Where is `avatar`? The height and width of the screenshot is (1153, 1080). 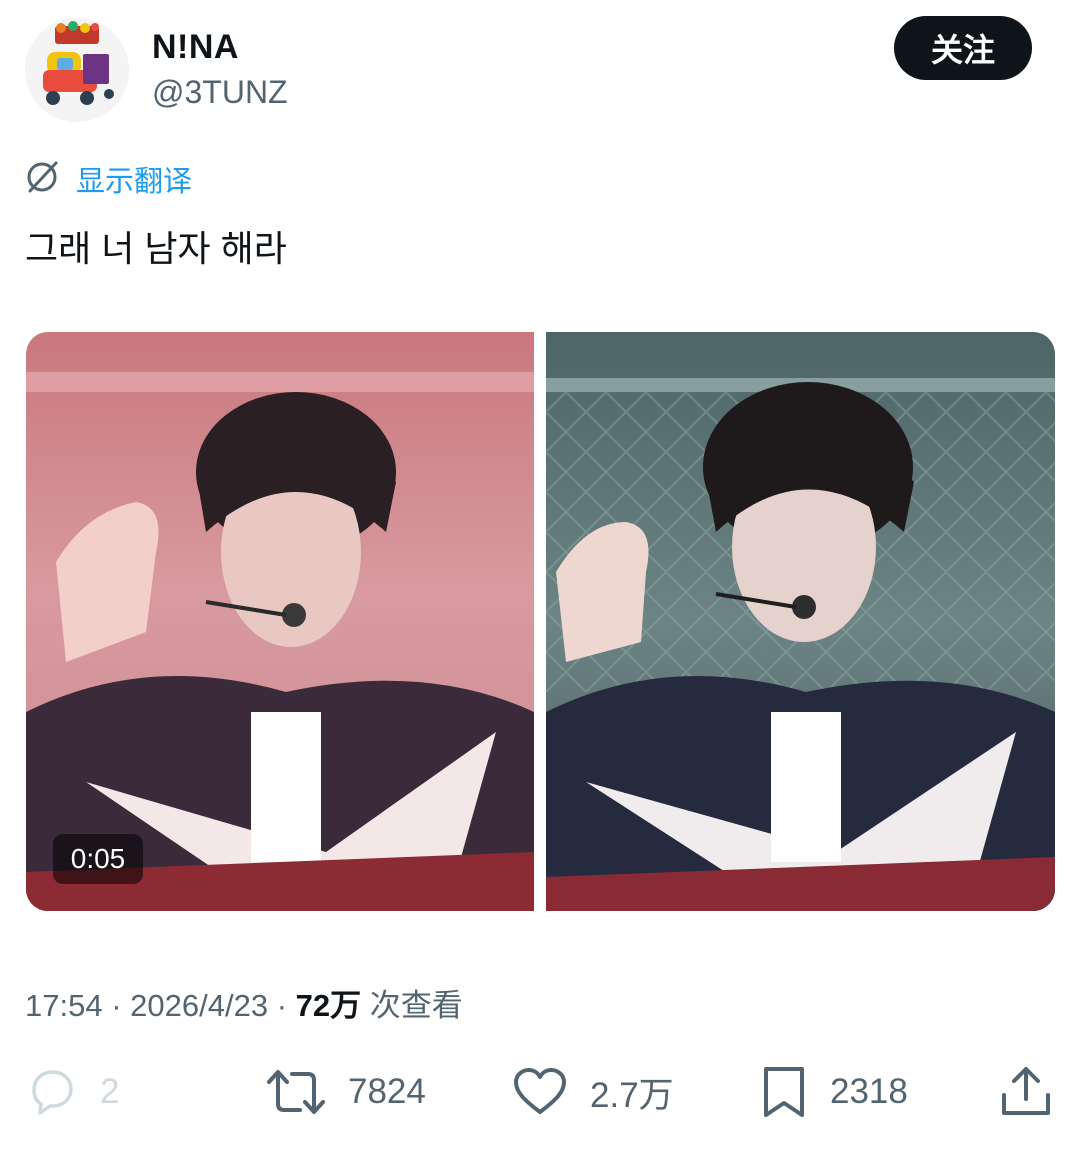 avatar is located at coordinates (77, 70).